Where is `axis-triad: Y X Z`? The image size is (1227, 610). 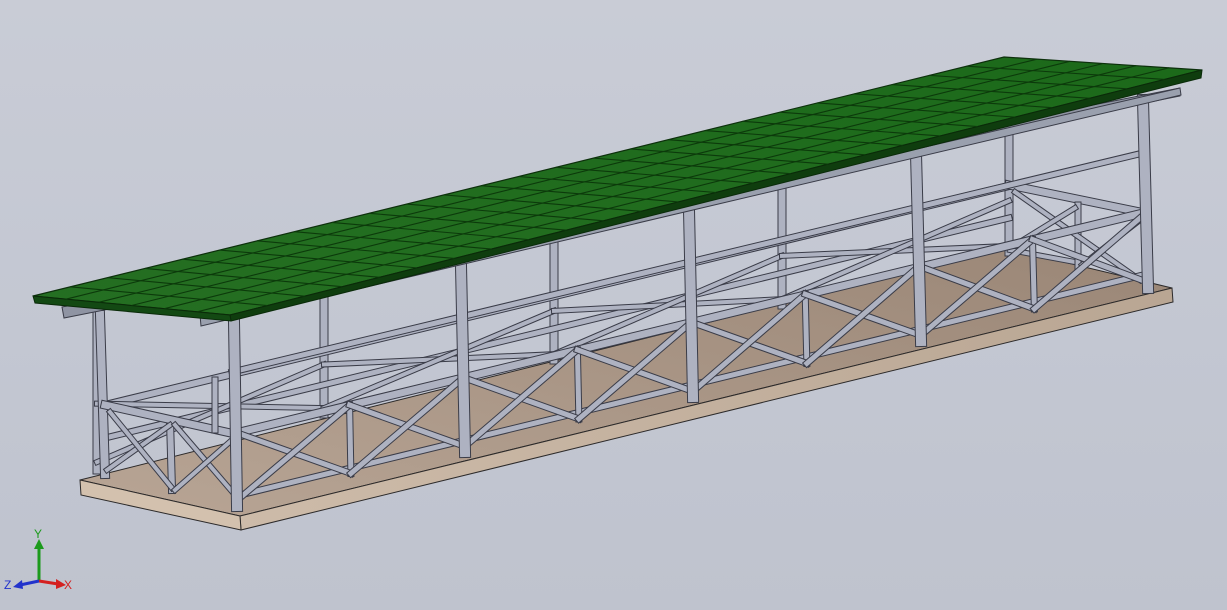
axis-triad: Y X Z is located at coordinates (38, 559).